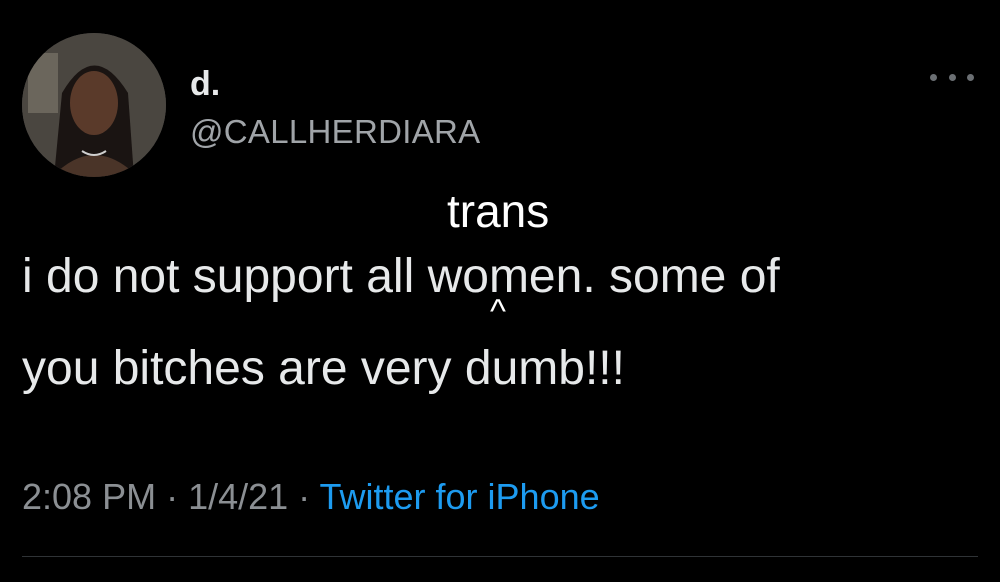 This screenshot has height=582, width=1000. I want to click on tweet-metadata: 2:08 PM · 1/4/21 · Twitter for iPhone, so click(311, 497).